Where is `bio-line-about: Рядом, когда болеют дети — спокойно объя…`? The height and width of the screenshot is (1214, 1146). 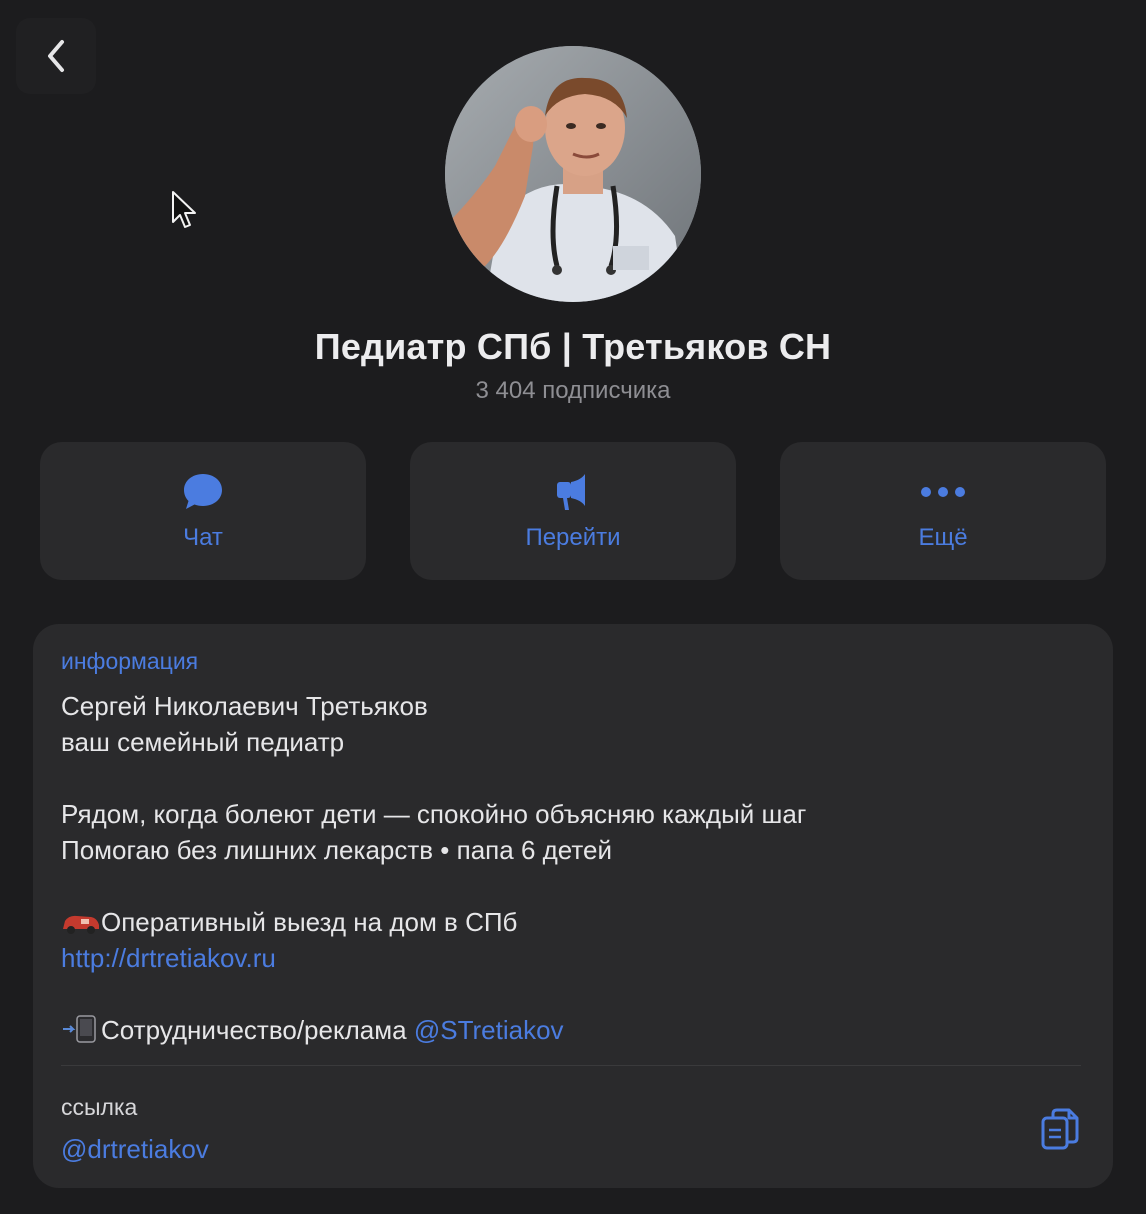
bio-line-about: Рядом, когда болеют дети — спокойно объя… is located at coordinates (434, 814).